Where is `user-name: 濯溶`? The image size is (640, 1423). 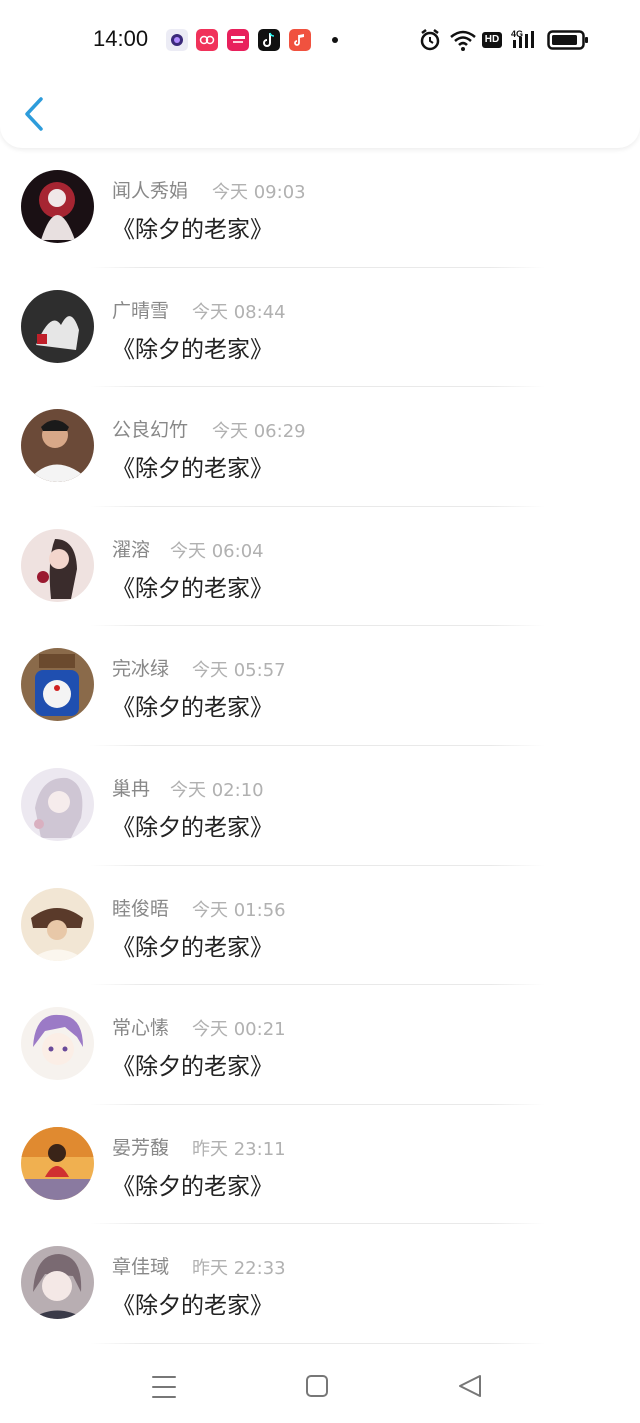 user-name: 濯溶 is located at coordinates (131, 549).